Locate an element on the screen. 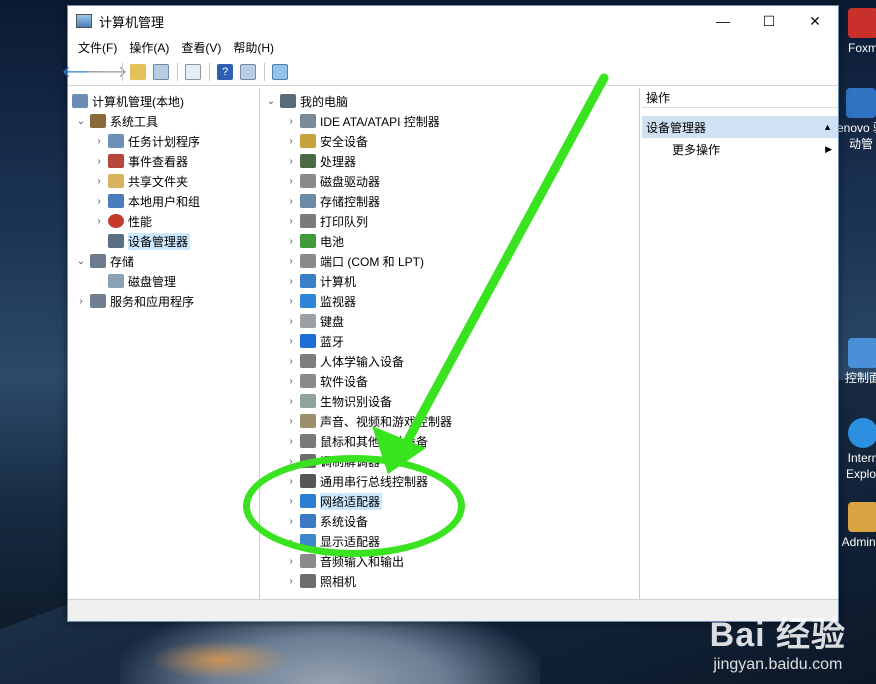 The height and width of the screenshot is (684, 876). annotation-arrow-shaft is located at coordinates (506, 259).